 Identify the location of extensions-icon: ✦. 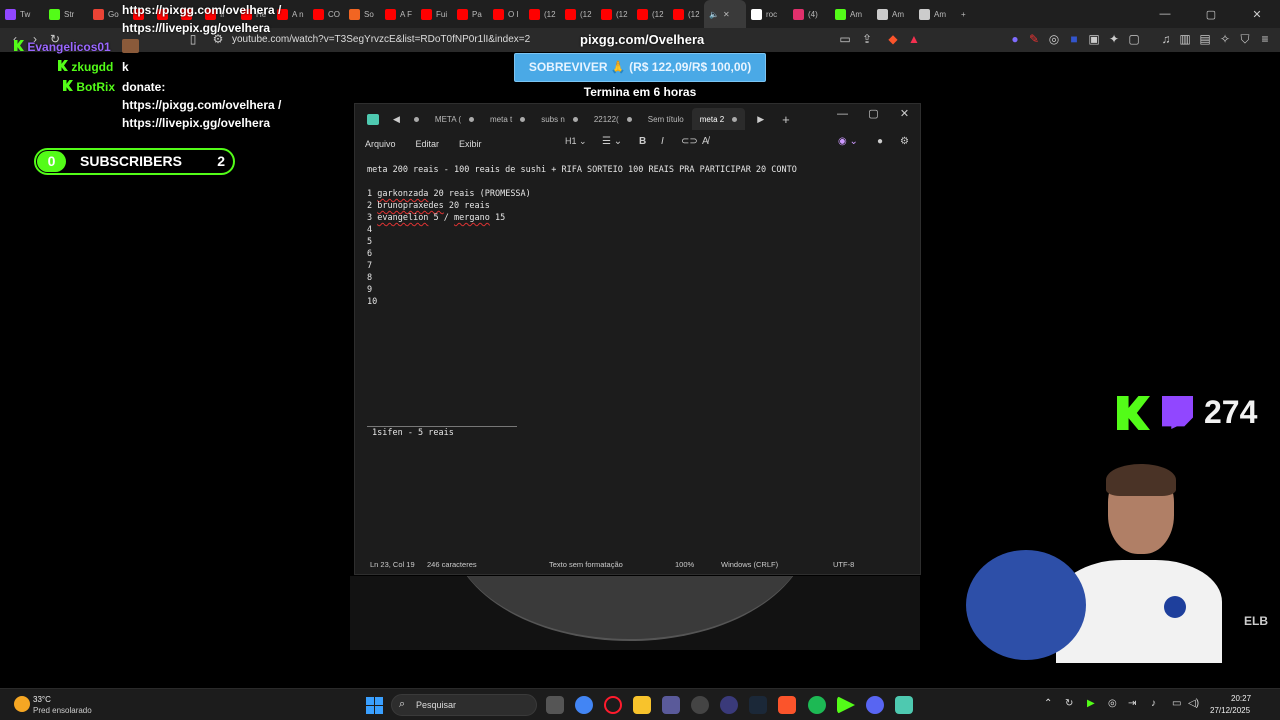
(1114, 39).